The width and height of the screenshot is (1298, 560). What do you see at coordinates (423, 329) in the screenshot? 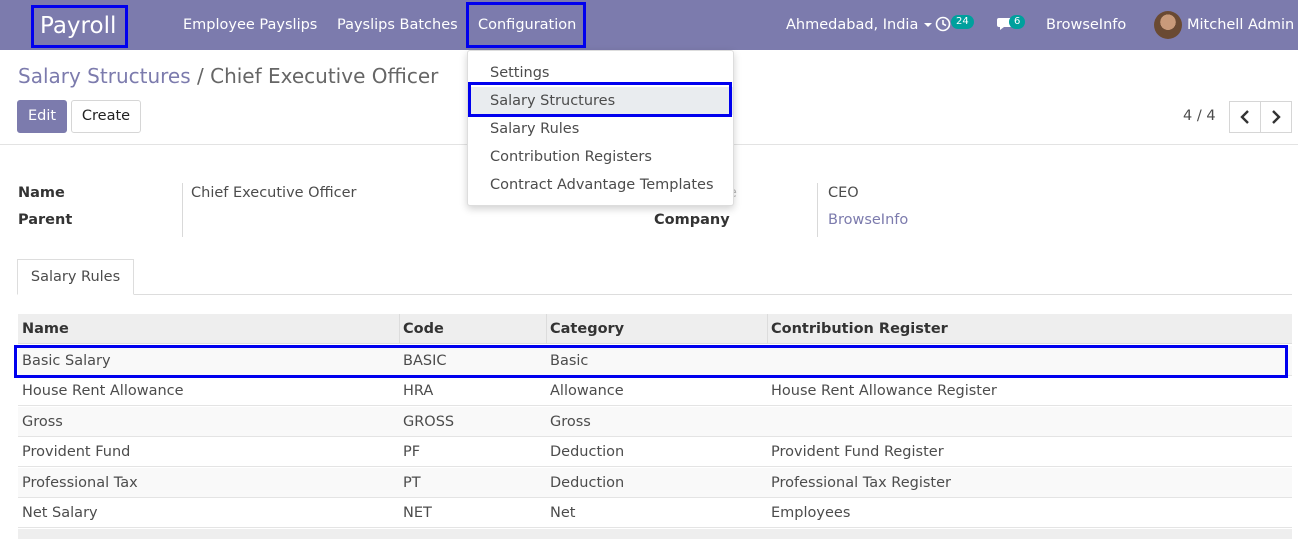
I see `column-header-code: Code` at bounding box center [423, 329].